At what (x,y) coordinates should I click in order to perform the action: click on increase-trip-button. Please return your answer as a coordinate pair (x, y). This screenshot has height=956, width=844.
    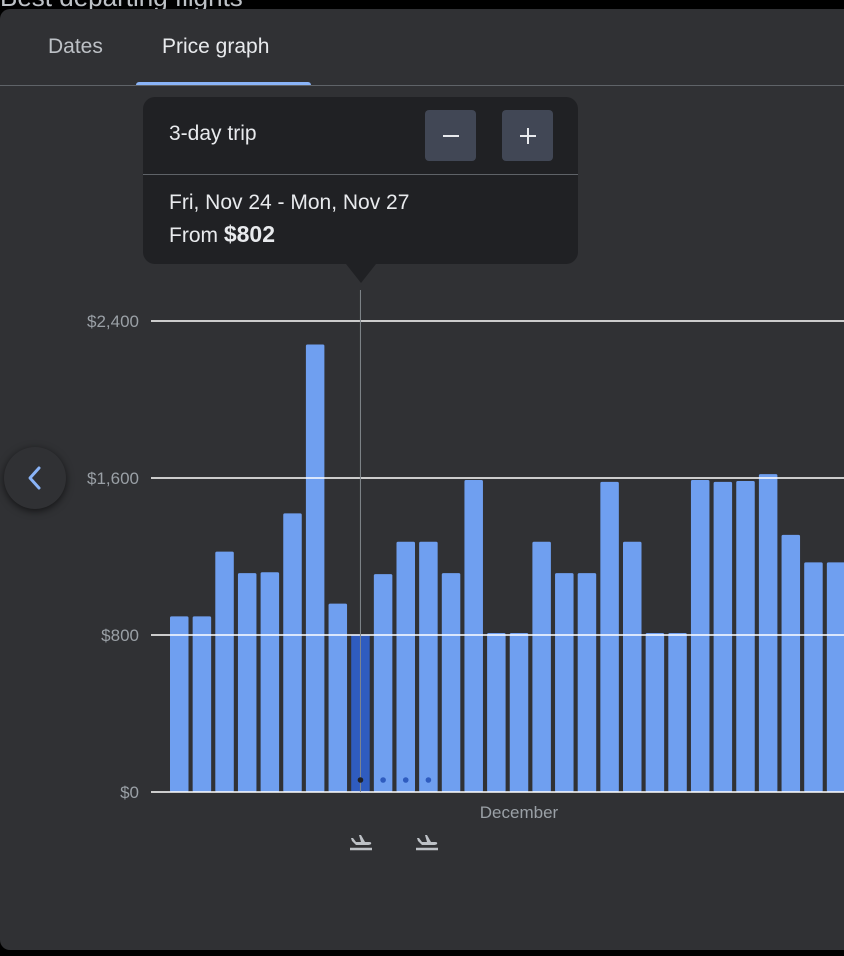
    Looking at the image, I should click on (527, 135).